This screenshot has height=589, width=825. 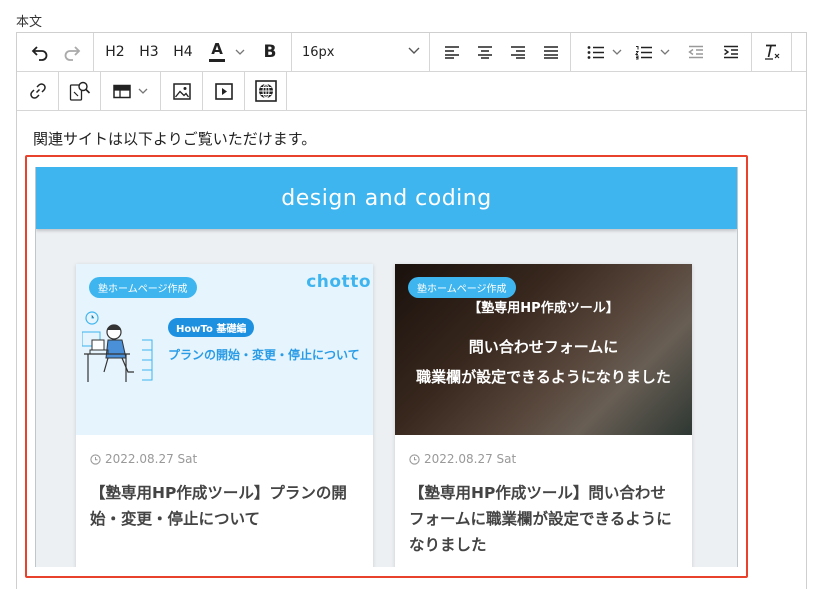 I want to click on article-title: 【塾専用HP作成ツール】問い合わせフォームに職業欄が設定できるようになりました, so click(x=545, y=519).